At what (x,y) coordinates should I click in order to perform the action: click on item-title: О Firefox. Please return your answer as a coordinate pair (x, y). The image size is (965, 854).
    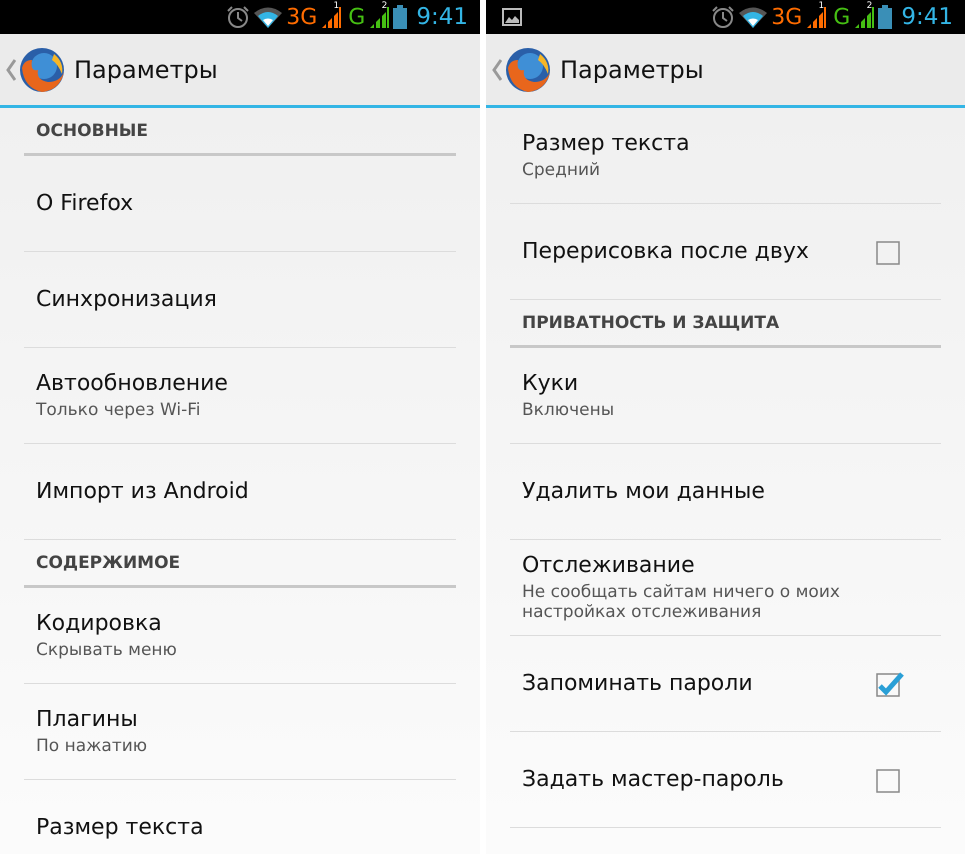
    Looking at the image, I should click on (85, 203).